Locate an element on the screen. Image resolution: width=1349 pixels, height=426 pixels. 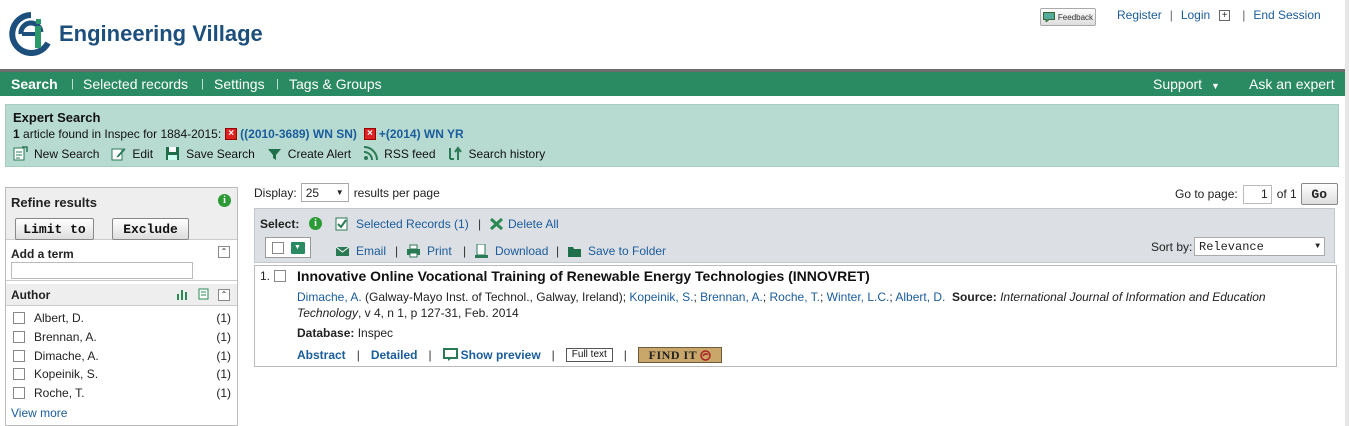
author-facet-item: Albert, D. (1) is located at coordinates (122, 318).